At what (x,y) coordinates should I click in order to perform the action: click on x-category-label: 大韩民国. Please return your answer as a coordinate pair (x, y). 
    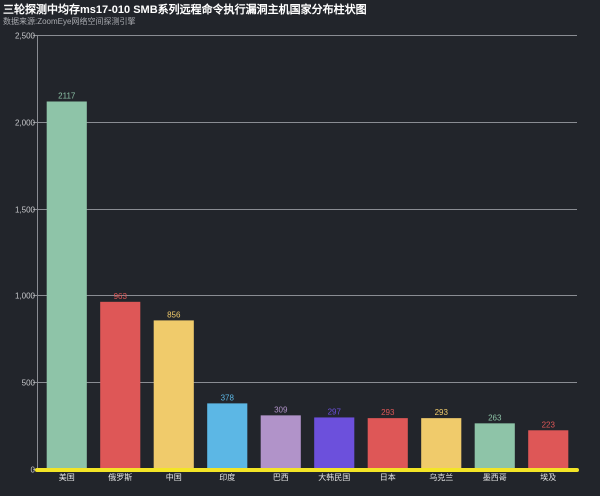
    Looking at the image, I should click on (334, 477).